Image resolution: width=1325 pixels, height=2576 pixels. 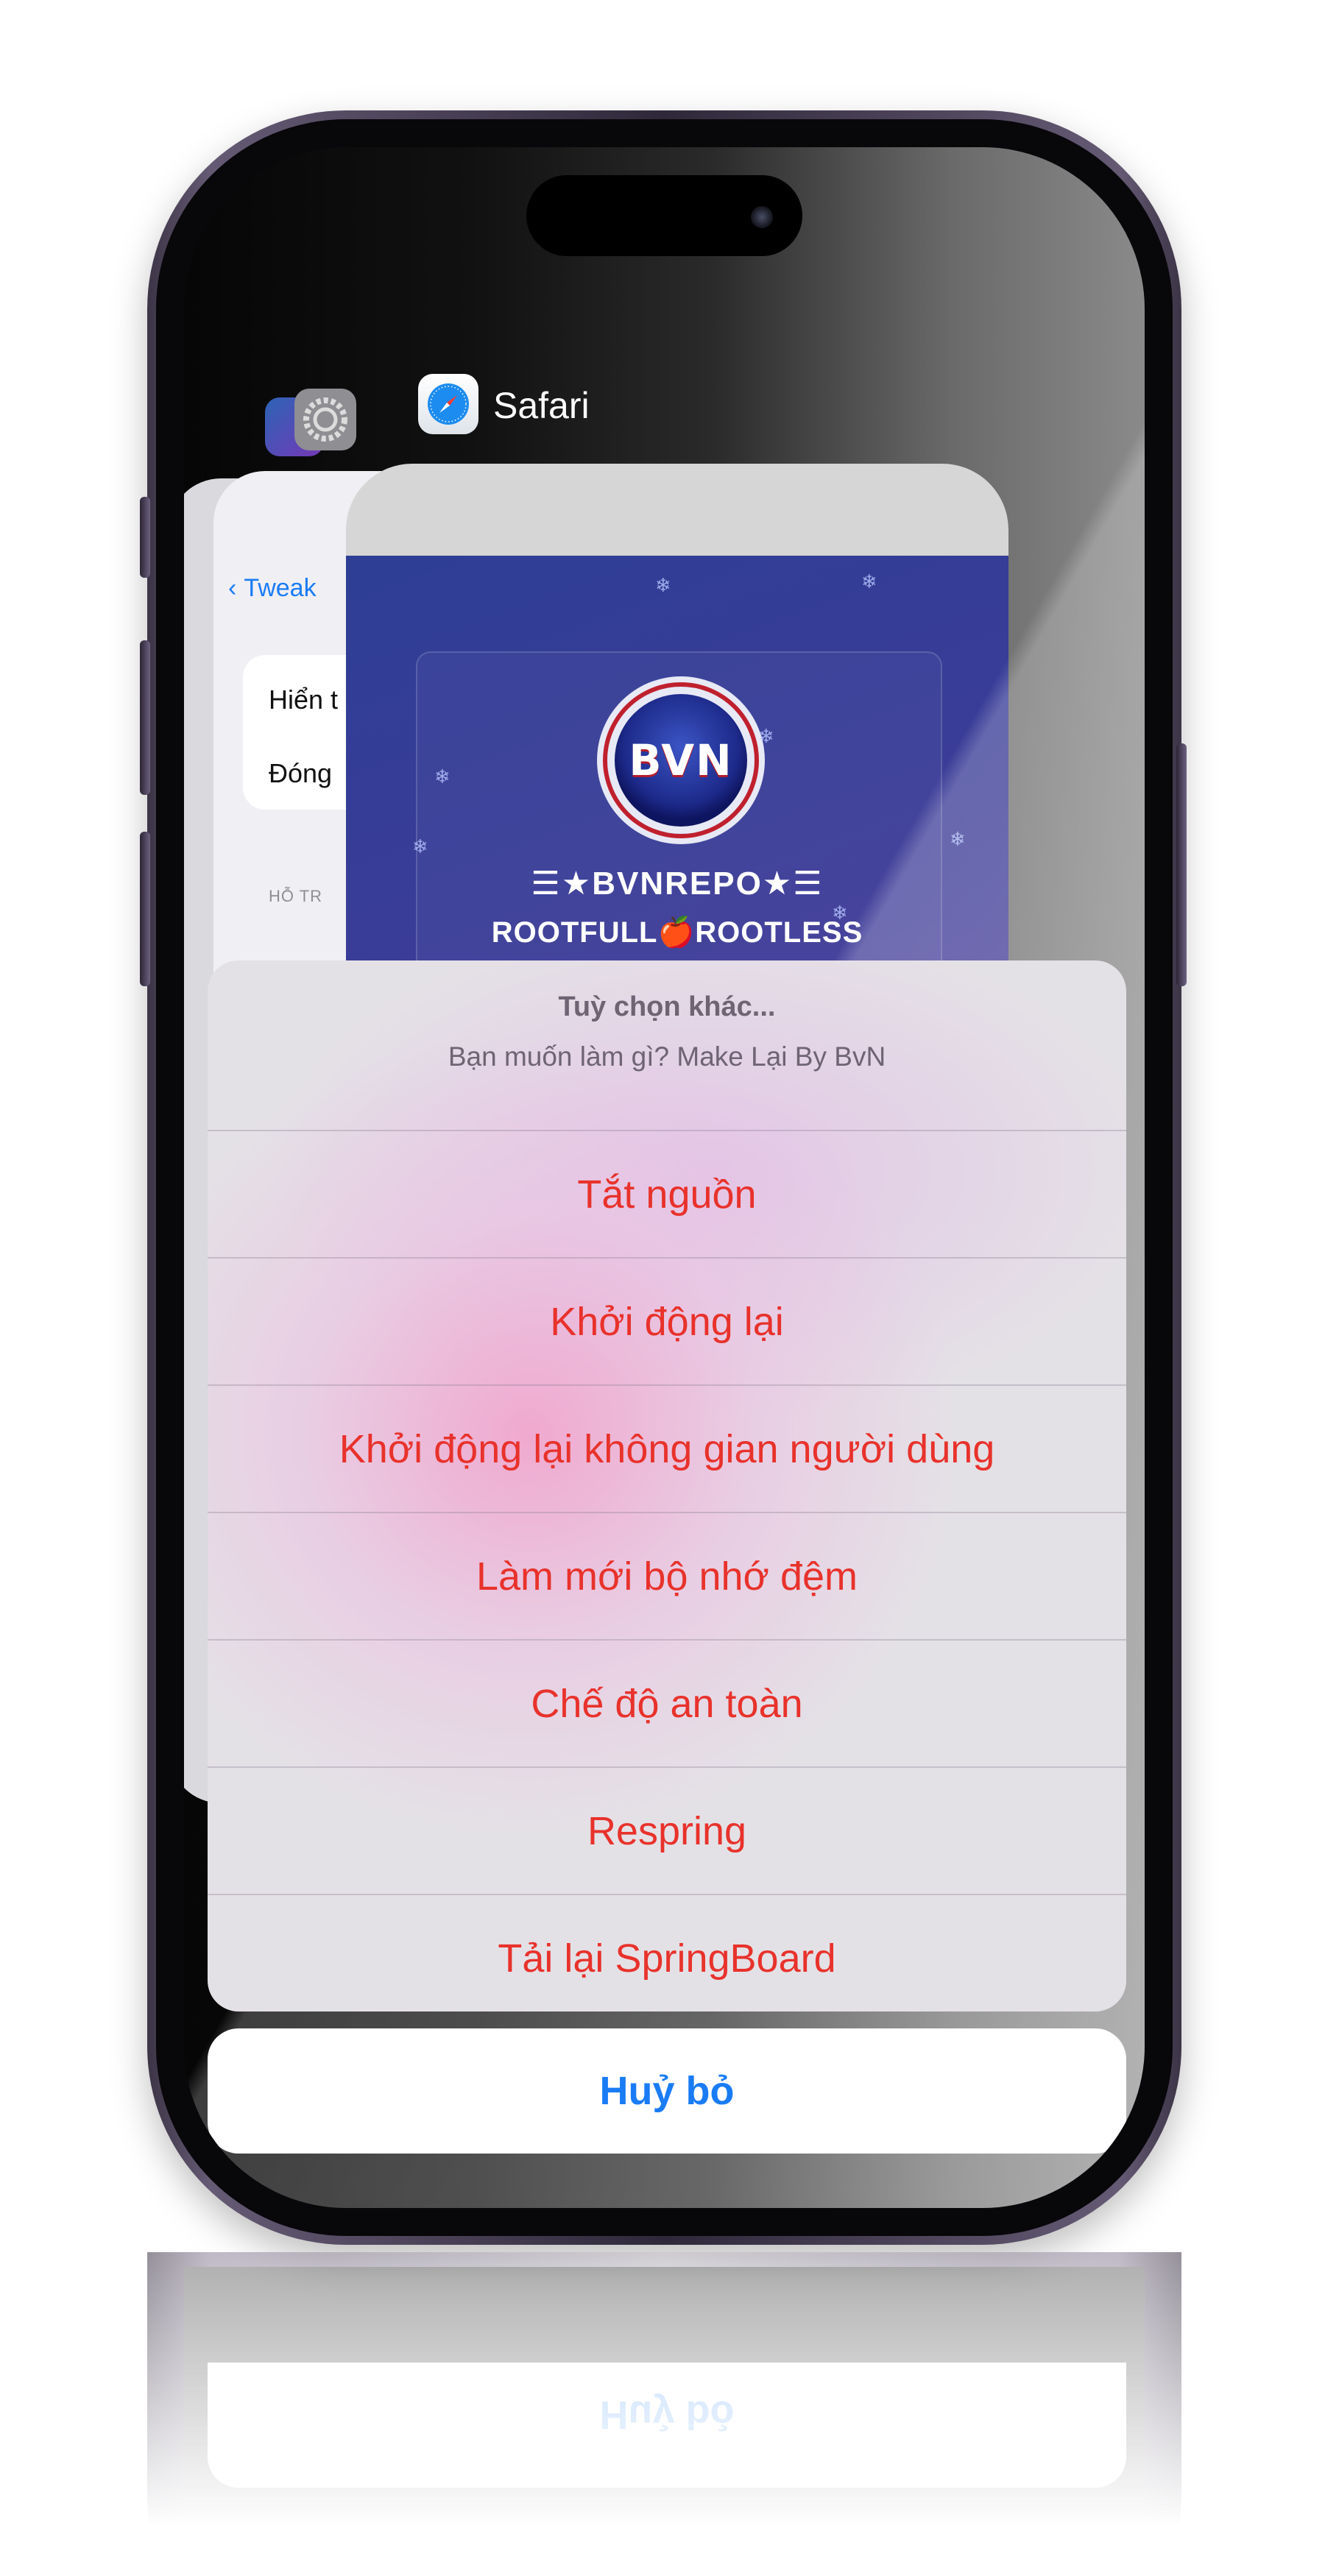 What do you see at coordinates (296, 896) in the screenshot?
I see `section-header: HỖ TR` at bounding box center [296, 896].